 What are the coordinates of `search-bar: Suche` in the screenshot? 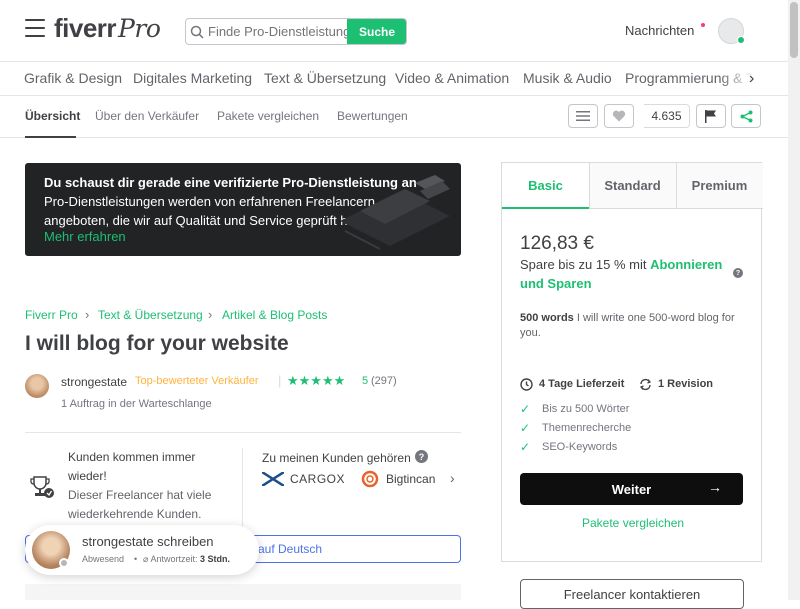 It's located at (296, 31).